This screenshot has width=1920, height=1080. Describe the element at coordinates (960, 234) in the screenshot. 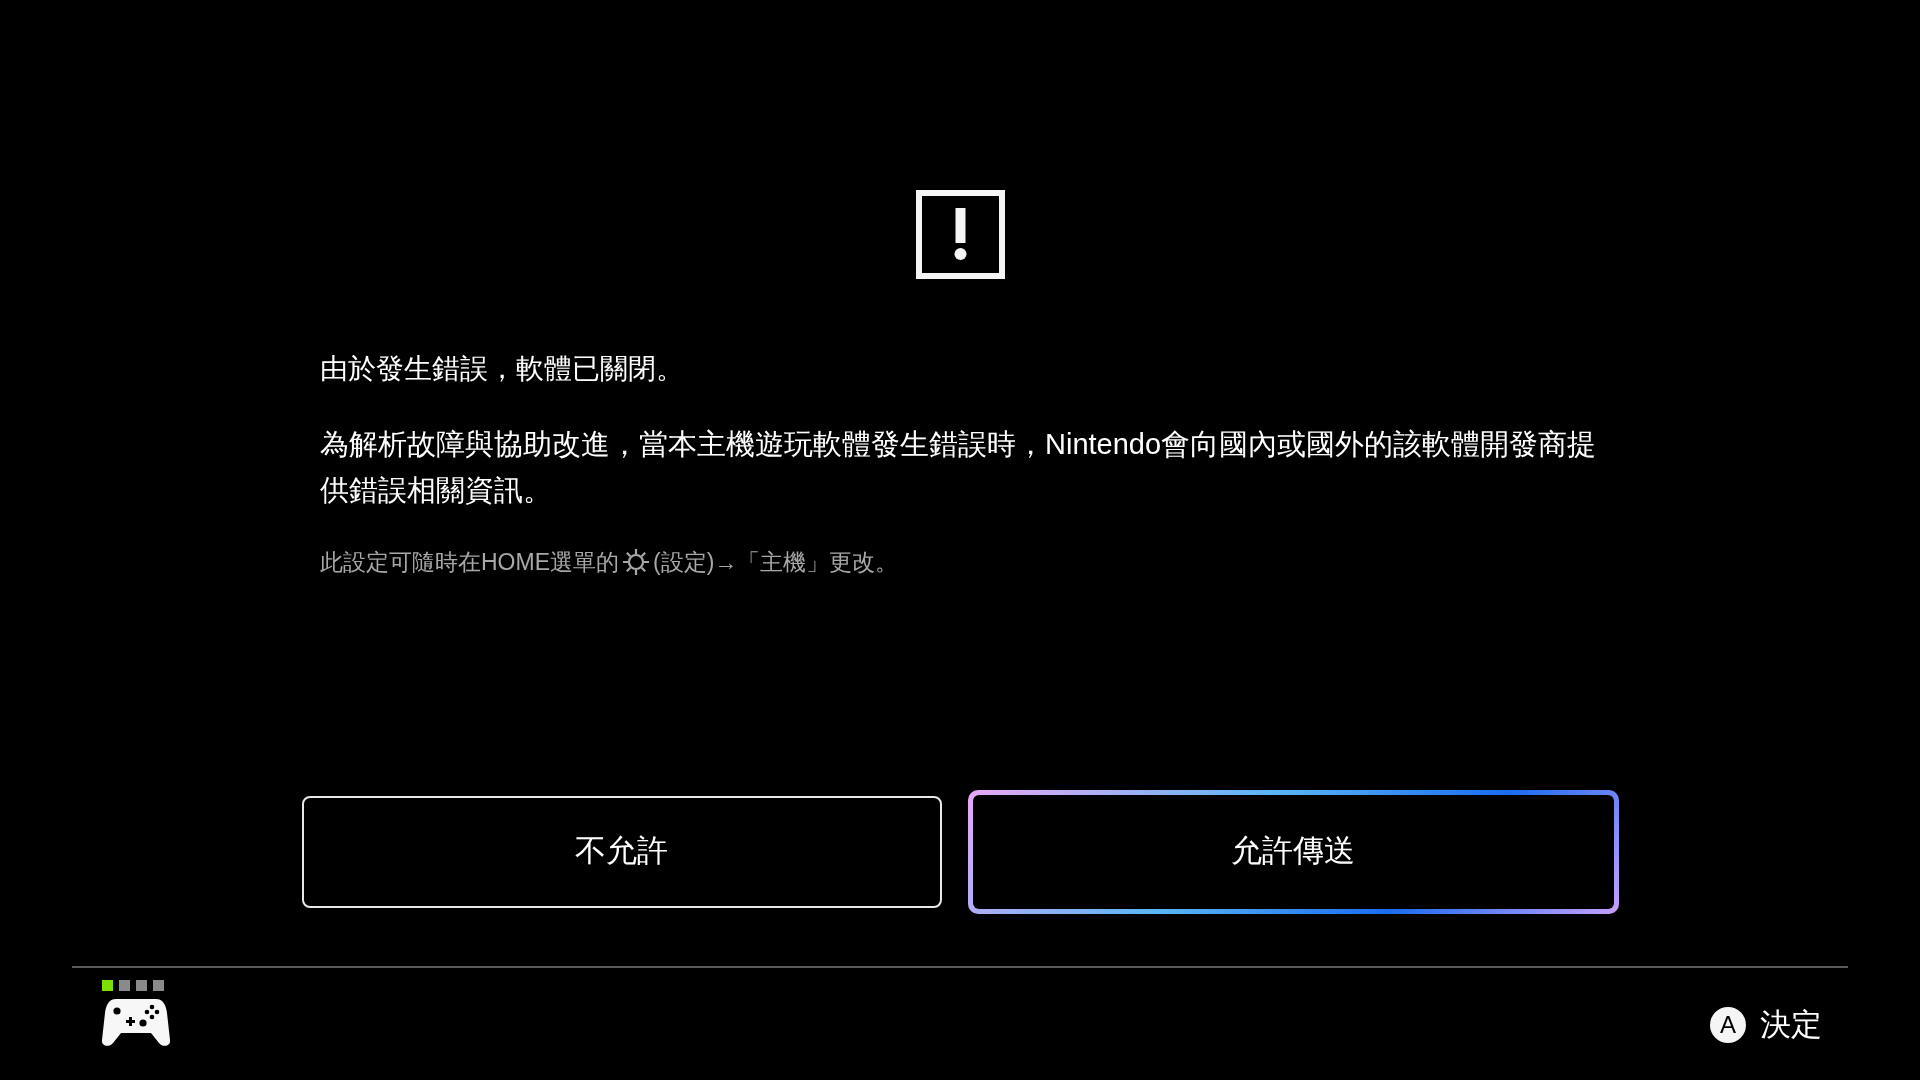

I see `warning-icon` at that location.